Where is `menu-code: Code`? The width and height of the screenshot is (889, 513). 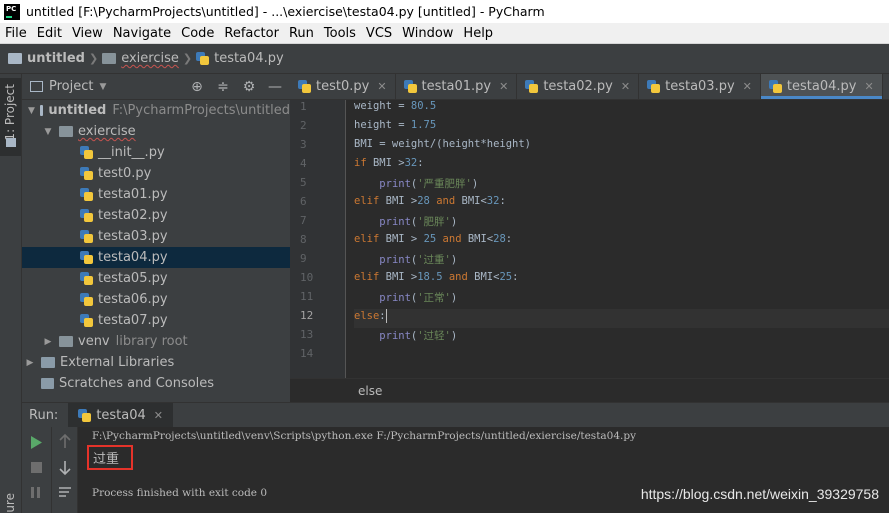
menu-code: Code is located at coordinates (197, 33).